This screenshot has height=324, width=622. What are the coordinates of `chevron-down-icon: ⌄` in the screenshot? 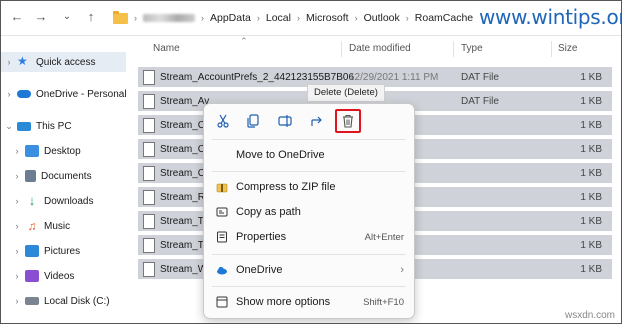 It's located at (9, 126).